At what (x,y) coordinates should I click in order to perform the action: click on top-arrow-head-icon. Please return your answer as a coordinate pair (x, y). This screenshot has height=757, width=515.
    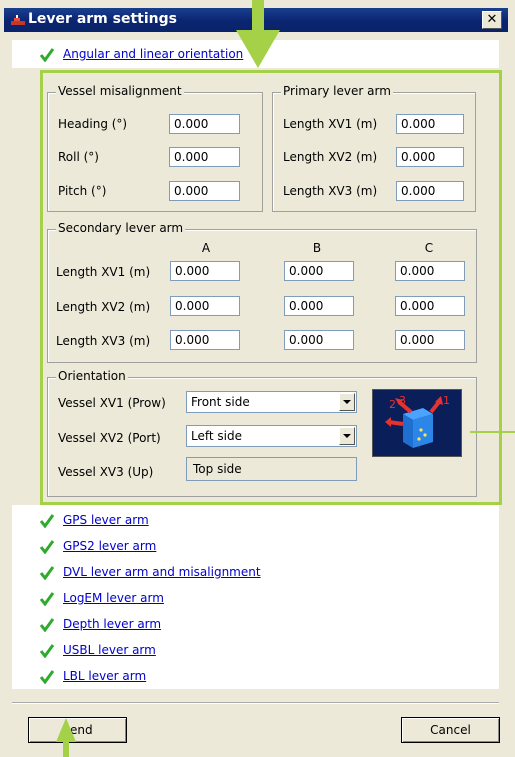
    Looking at the image, I should click on (258, 49).